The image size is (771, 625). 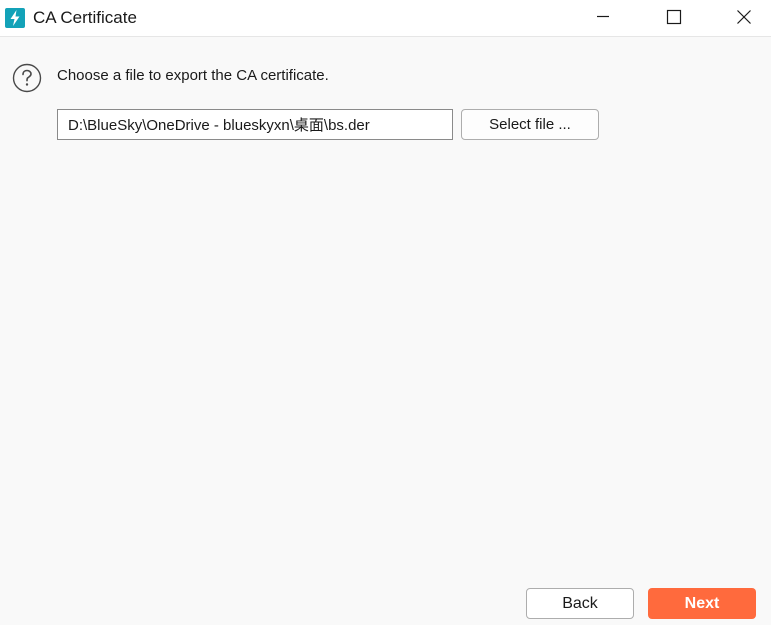 What do you see at coordinates (385, 18) in the screenshot?
I see `title-bar: CA Certificate` at bounding box center [385, 18].